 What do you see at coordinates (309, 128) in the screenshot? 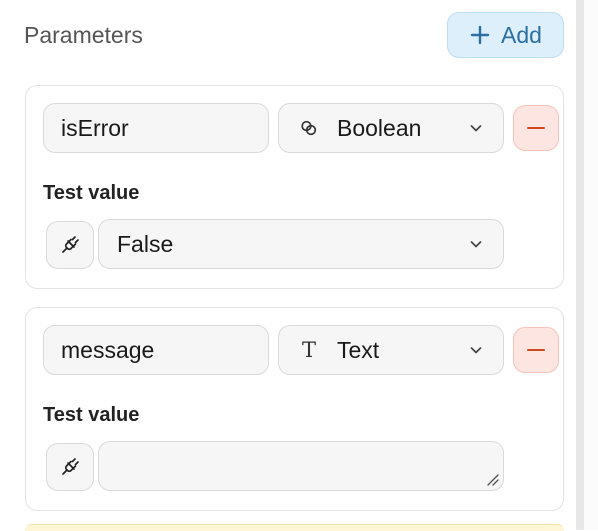
I see `boolean-icon` at bounding box center [309, 128].